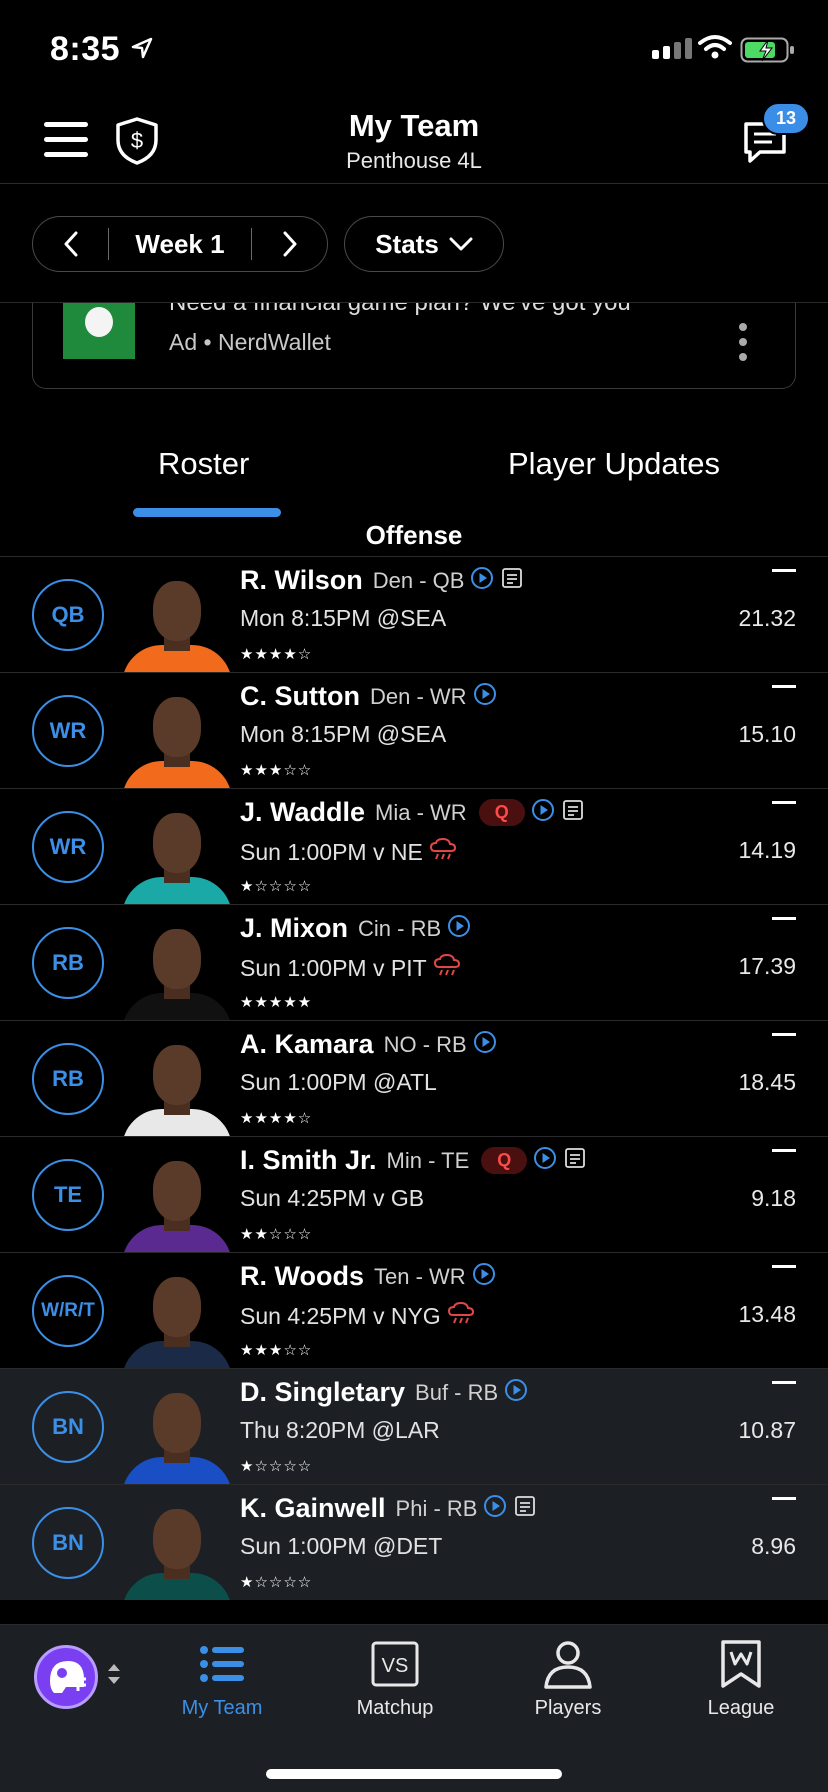  I want to click on player-name: A. Kamara, so click(307, 1044).